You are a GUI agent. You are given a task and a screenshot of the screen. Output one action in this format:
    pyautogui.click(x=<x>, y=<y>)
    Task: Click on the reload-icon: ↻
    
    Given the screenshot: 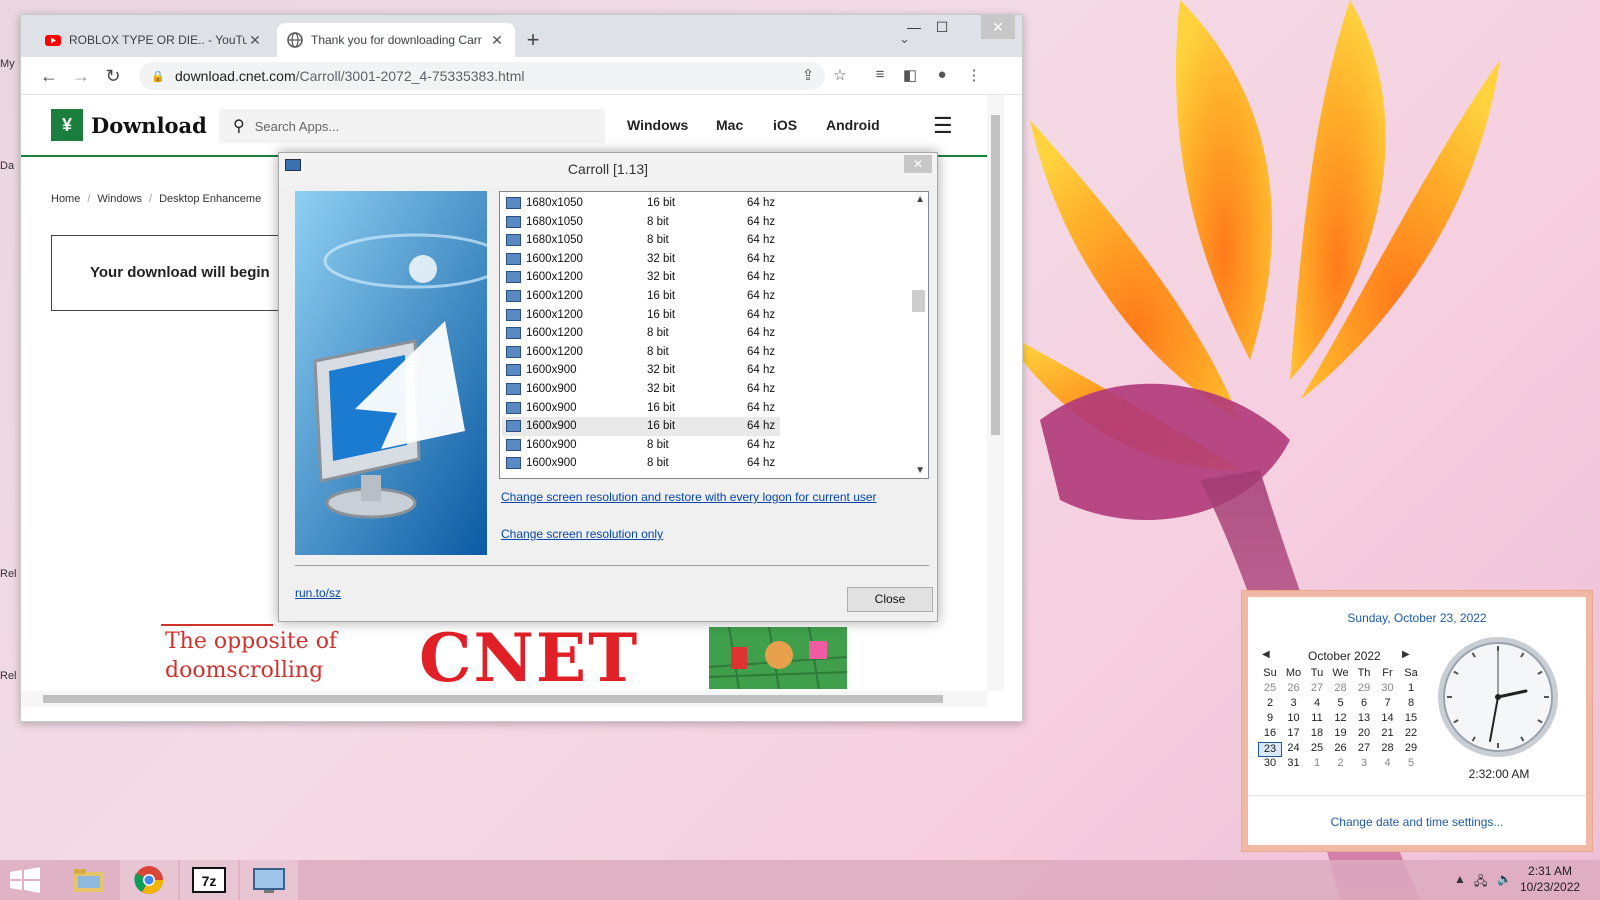 What is the action you would take?
    pyautogui.click(x=113, y=77)
    